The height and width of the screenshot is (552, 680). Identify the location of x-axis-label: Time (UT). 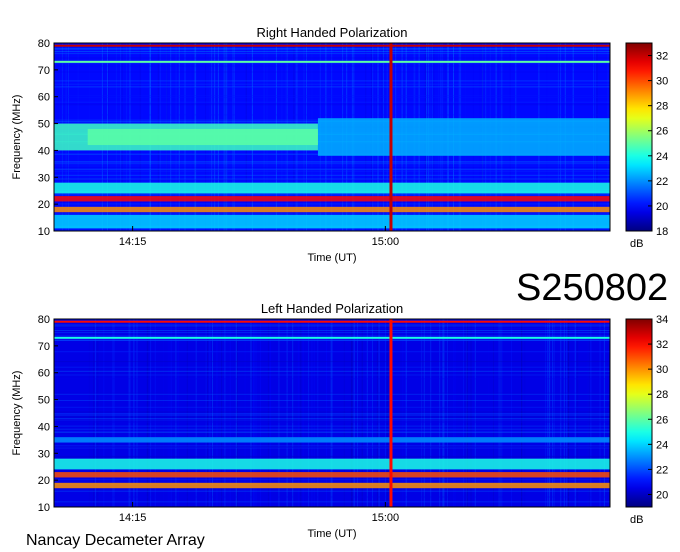
(331, 534).